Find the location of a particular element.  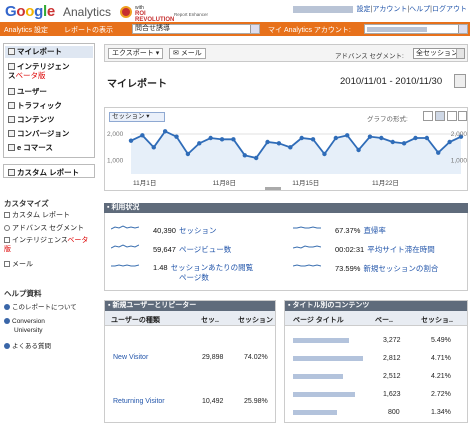

graph-mode-compare-button is located at coordinates (462, 116).